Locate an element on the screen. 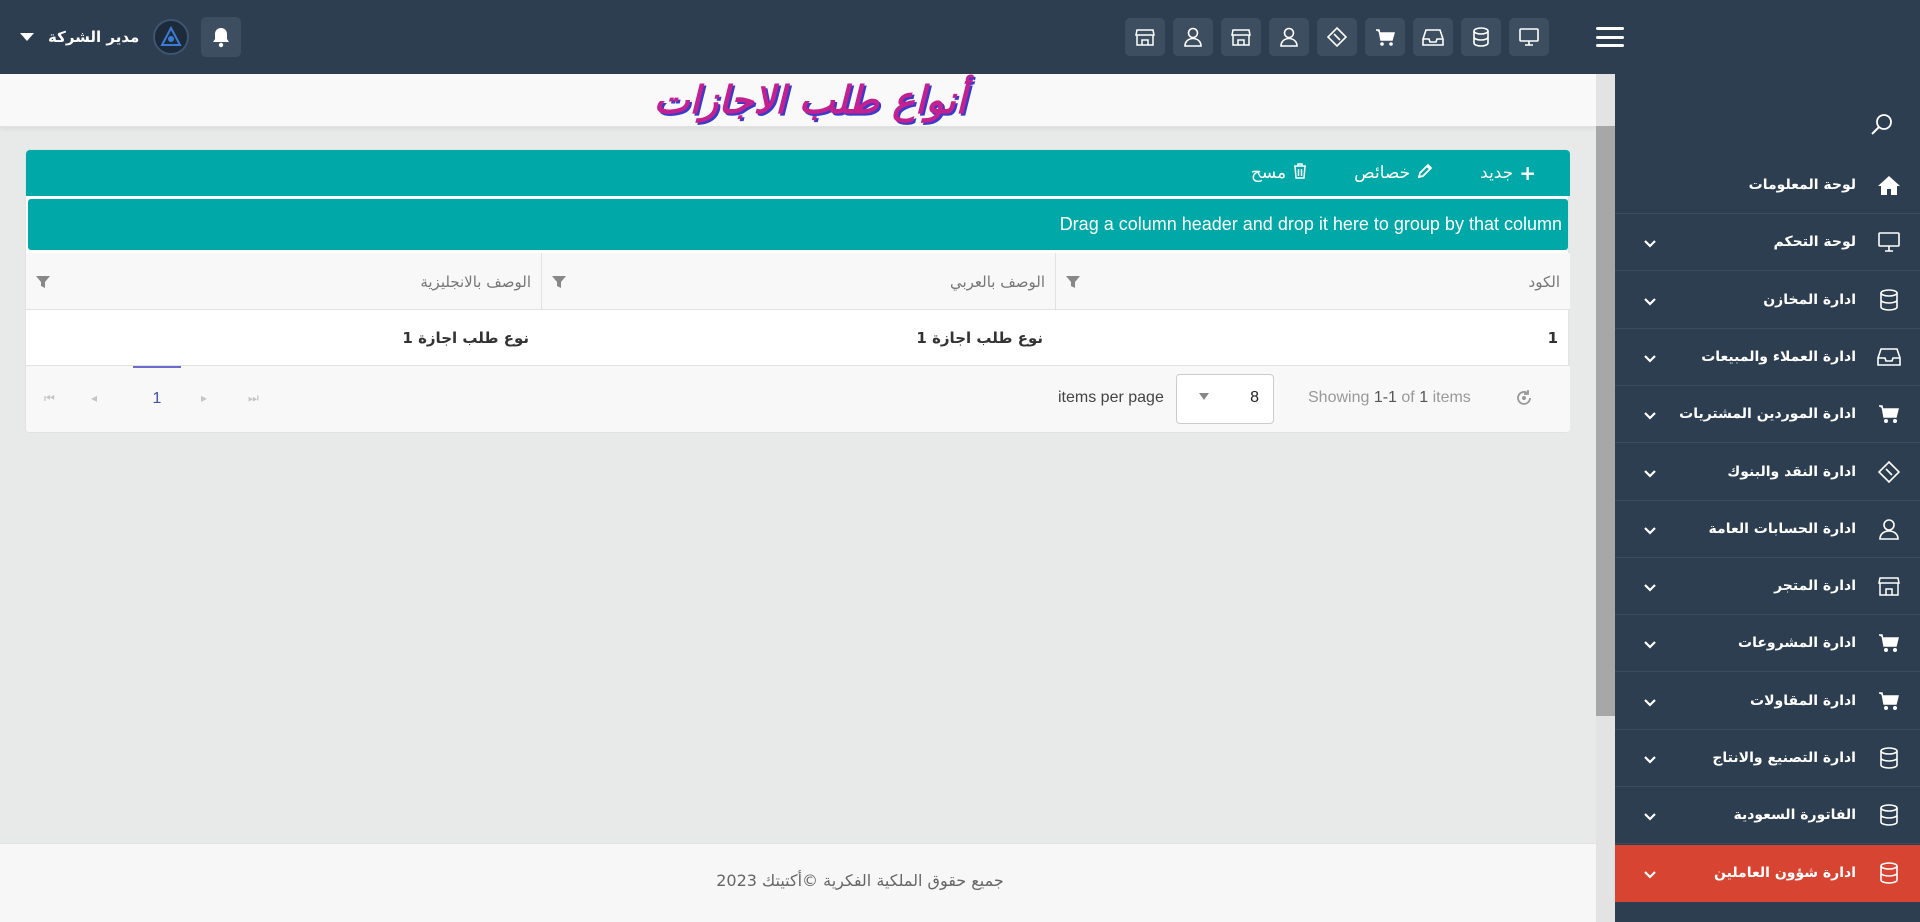 This screenshot has height=922, width=1920. sidebar-item-label: ادارة الحسابات العامة is located at coordinates (1782, 528).